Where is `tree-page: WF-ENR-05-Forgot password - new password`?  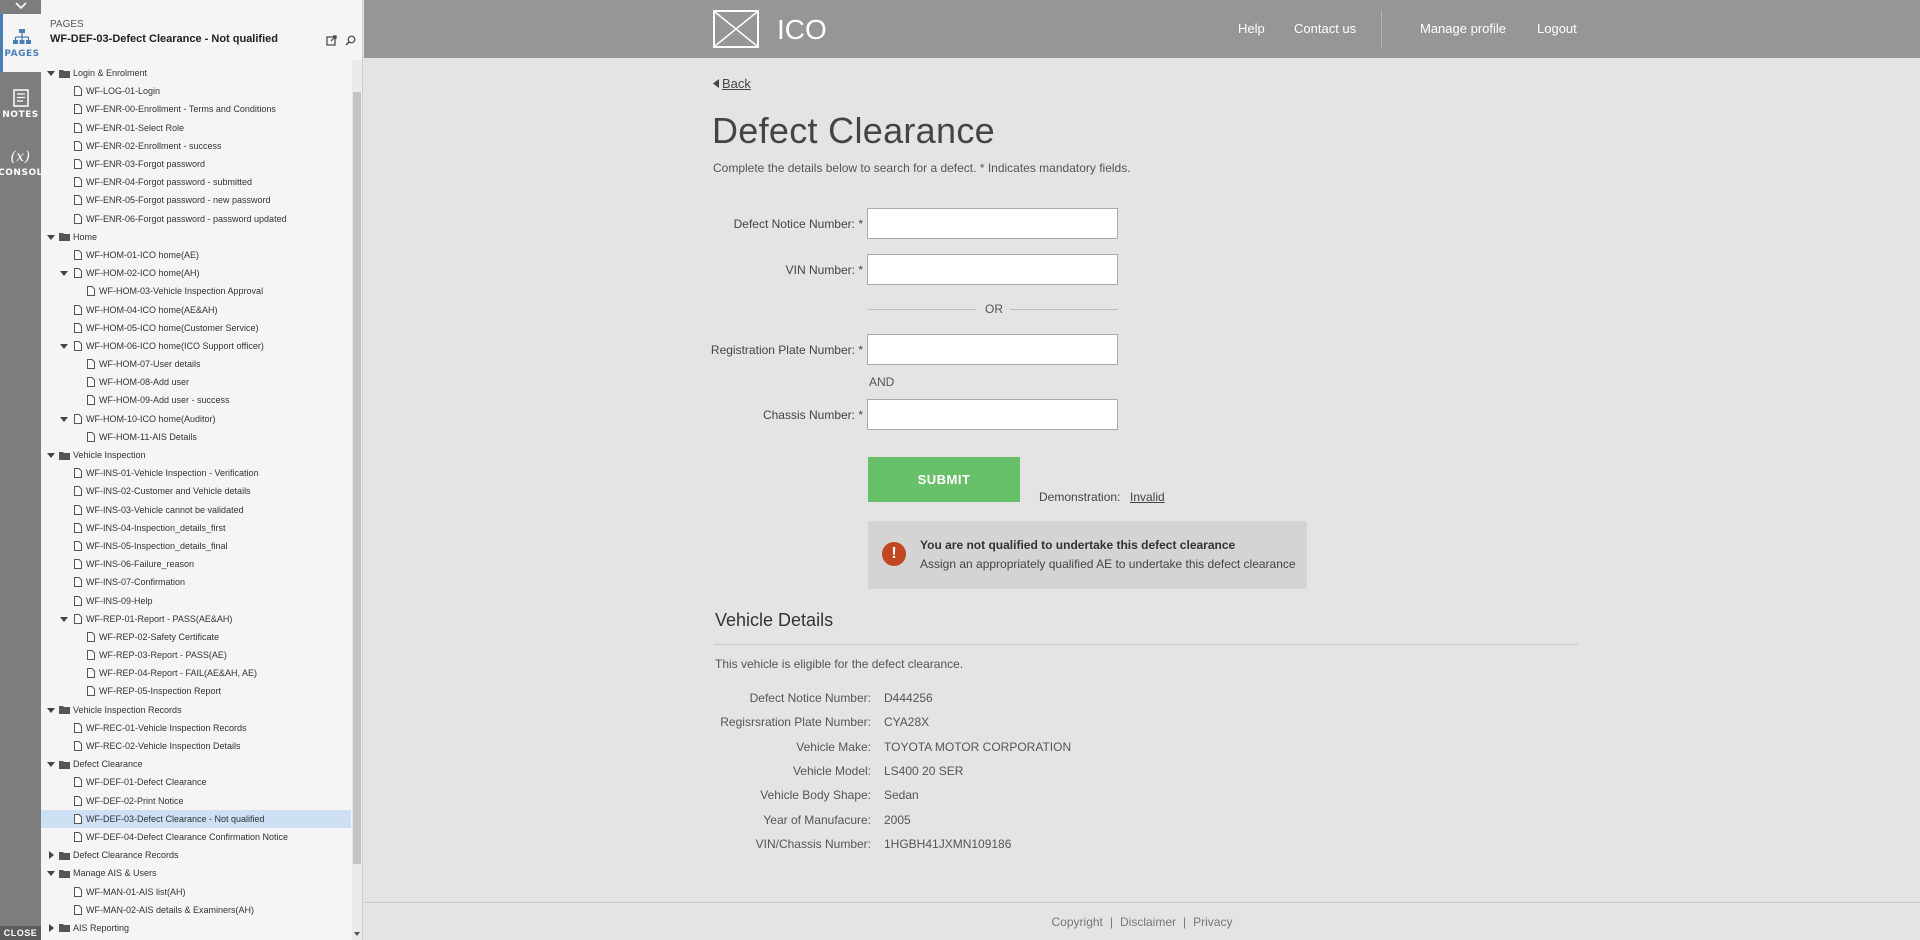
tree-page: WF-ENR-05-Forgot password - new password is located at coordinates (196, 200).